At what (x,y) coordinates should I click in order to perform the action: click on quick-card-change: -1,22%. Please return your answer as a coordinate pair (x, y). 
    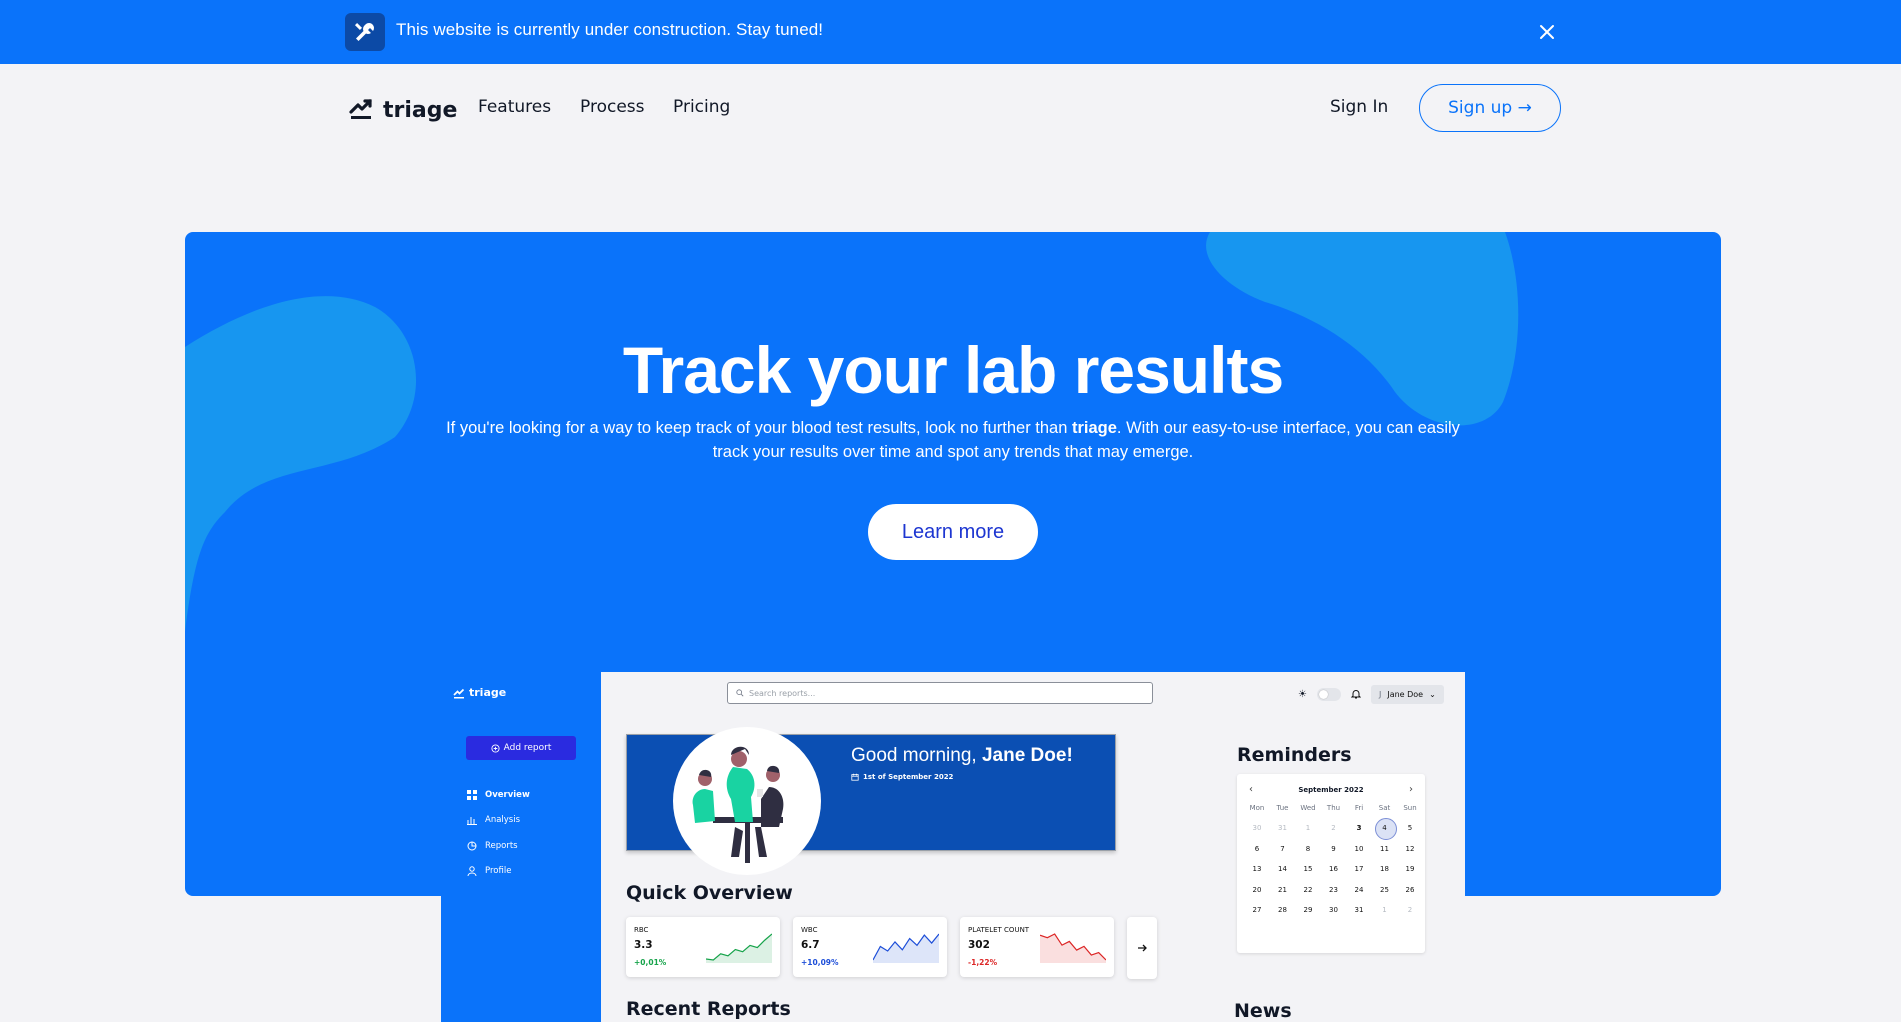
    Looking at the image, I should click on (983, 962).